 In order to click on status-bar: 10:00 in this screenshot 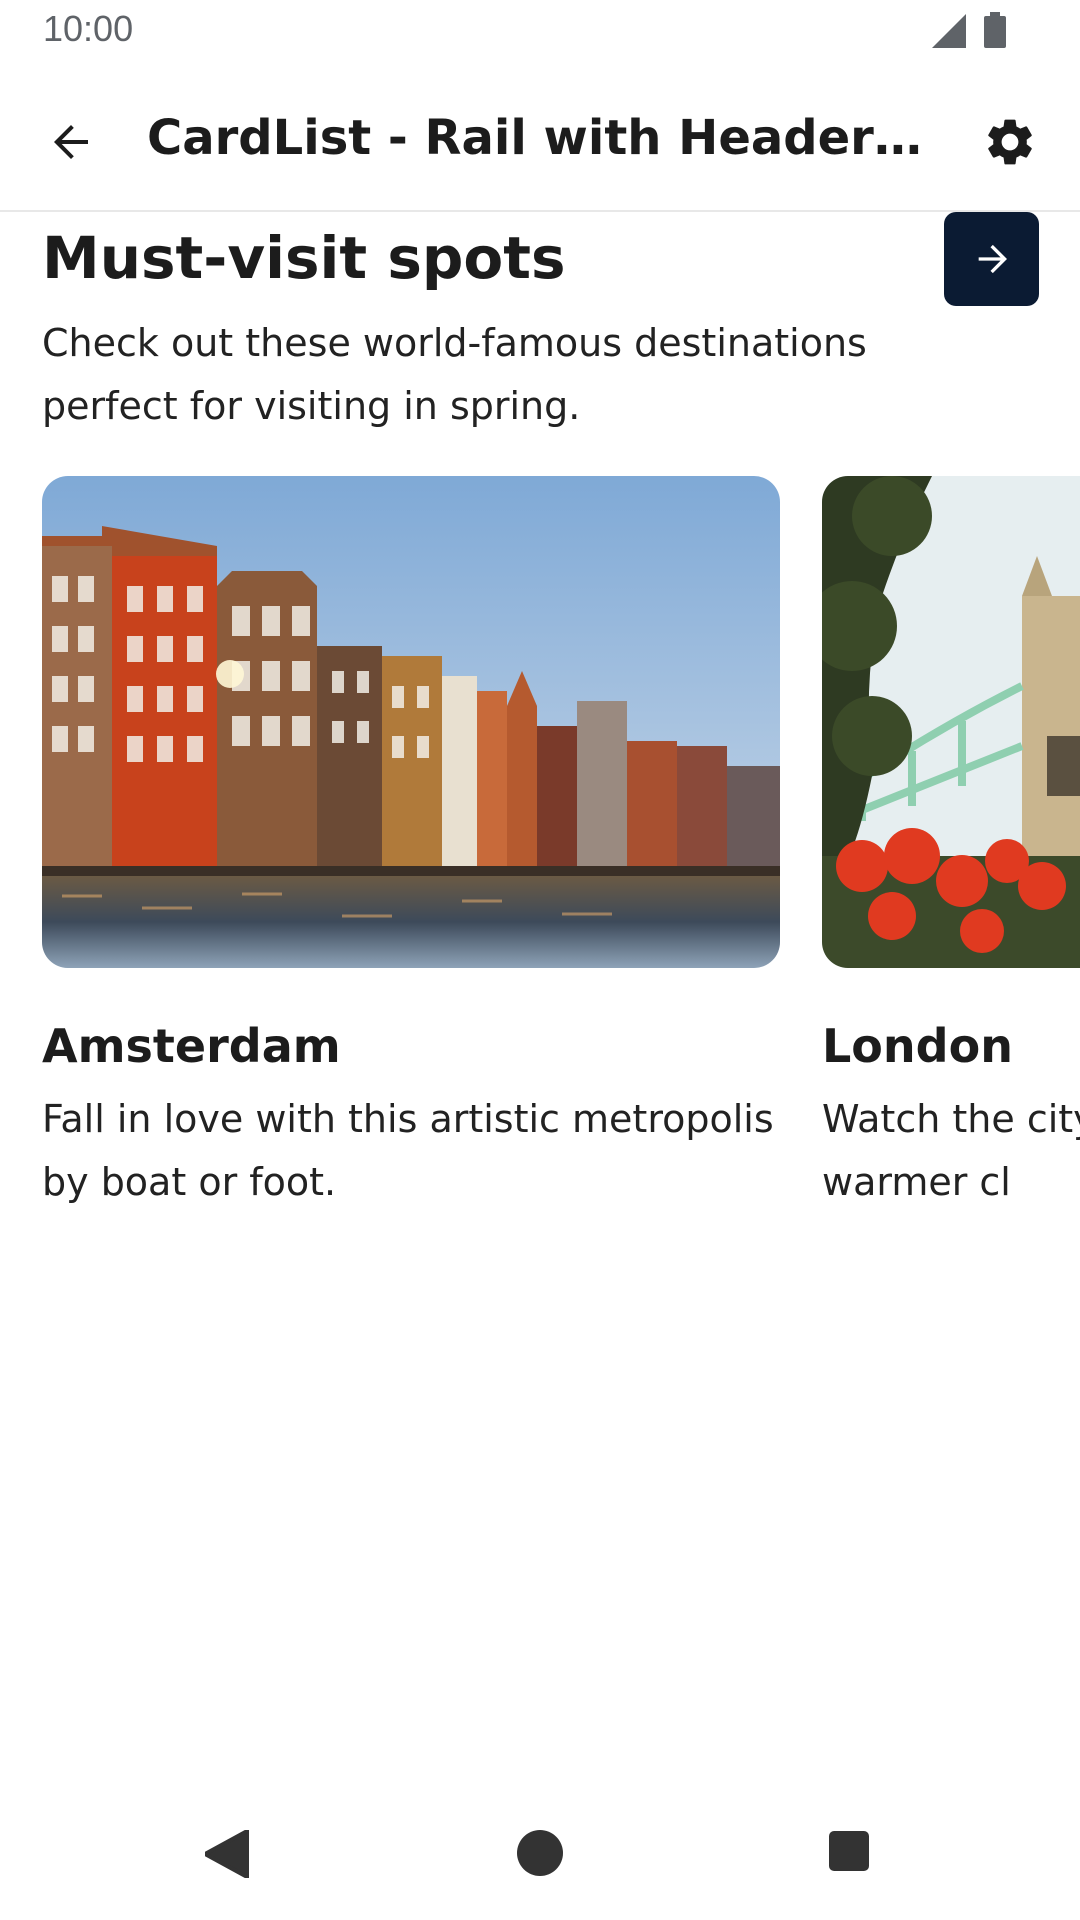, I will do `click(540, 31)`.